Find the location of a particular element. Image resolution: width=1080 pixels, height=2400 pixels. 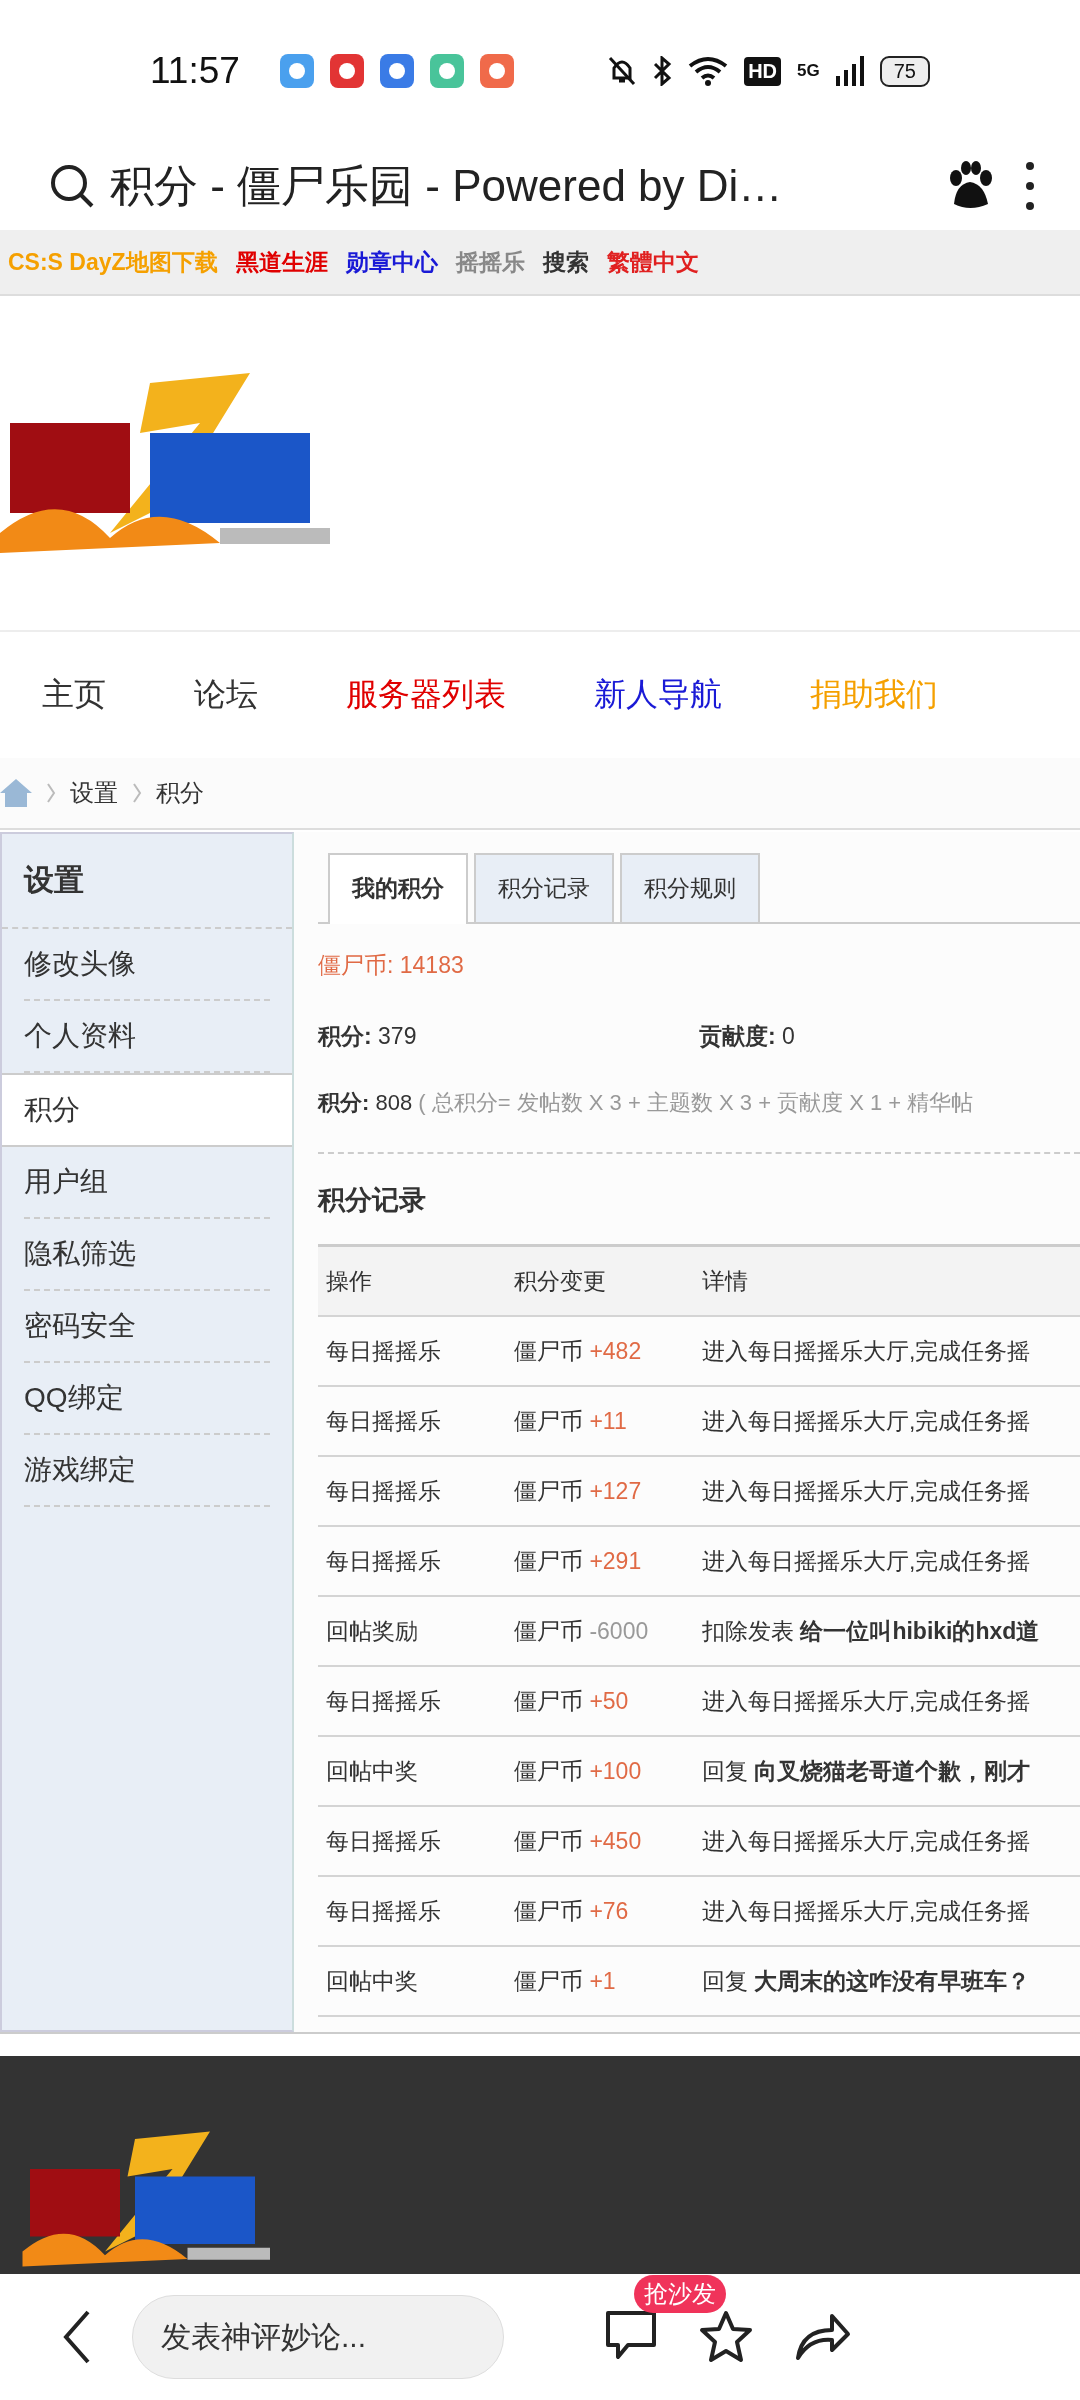

sidebar-item: QQ绑定 is located at coordinates (147, 1399).